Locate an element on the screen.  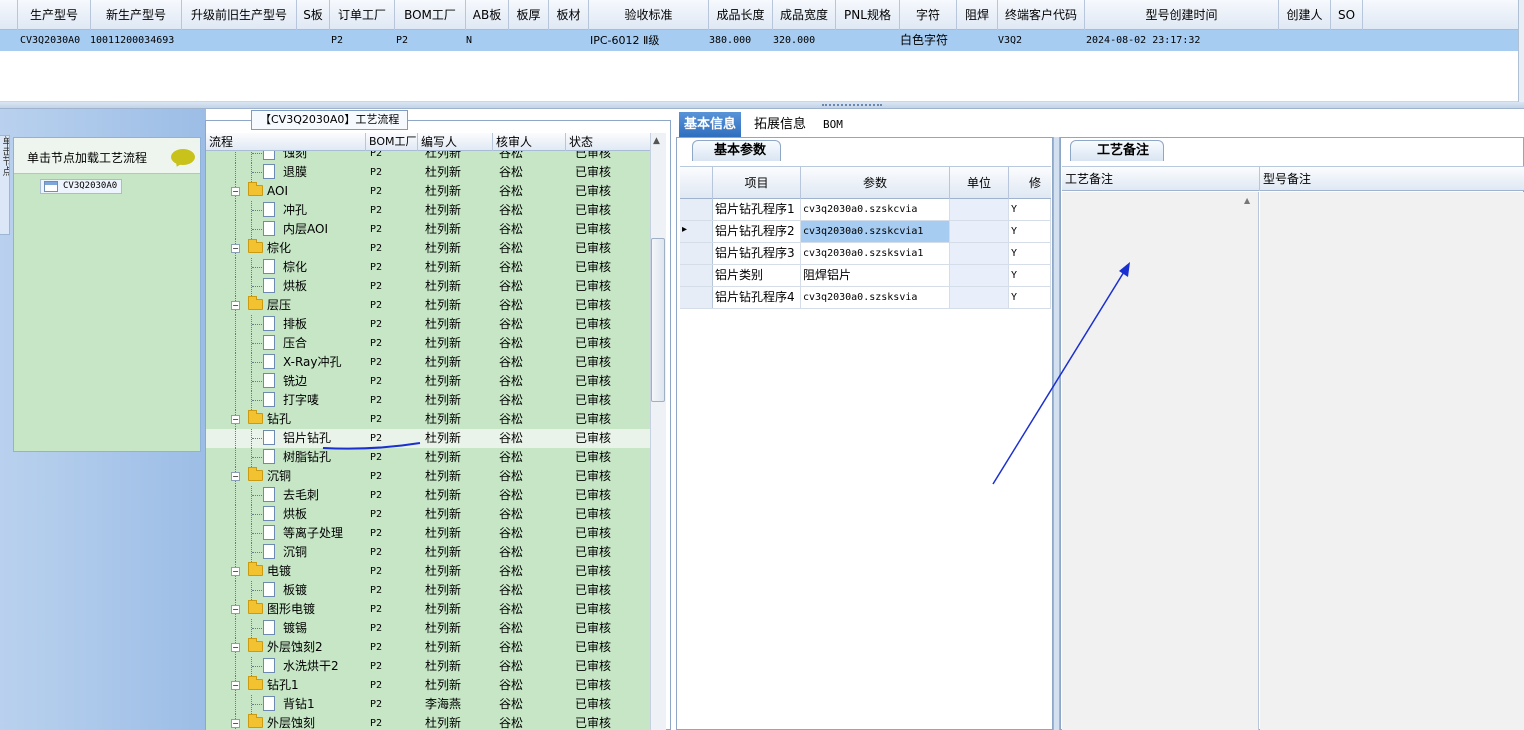
model-grid-scrollbar is located at coordinates (1521, 51).